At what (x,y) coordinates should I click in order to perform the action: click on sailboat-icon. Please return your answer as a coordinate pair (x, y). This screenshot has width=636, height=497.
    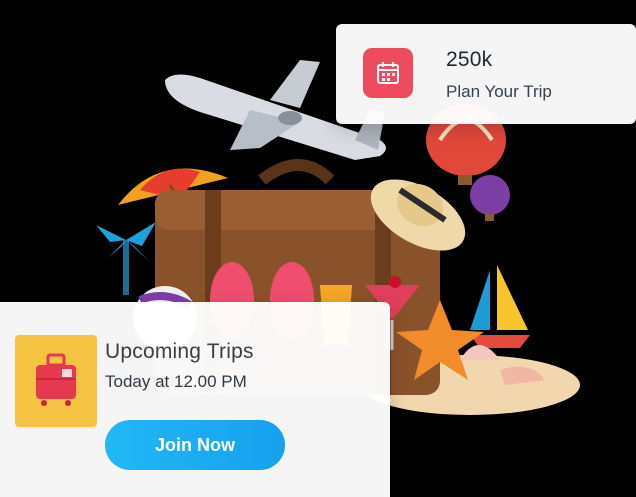
    Looking at the image, I should click on (500, 306).